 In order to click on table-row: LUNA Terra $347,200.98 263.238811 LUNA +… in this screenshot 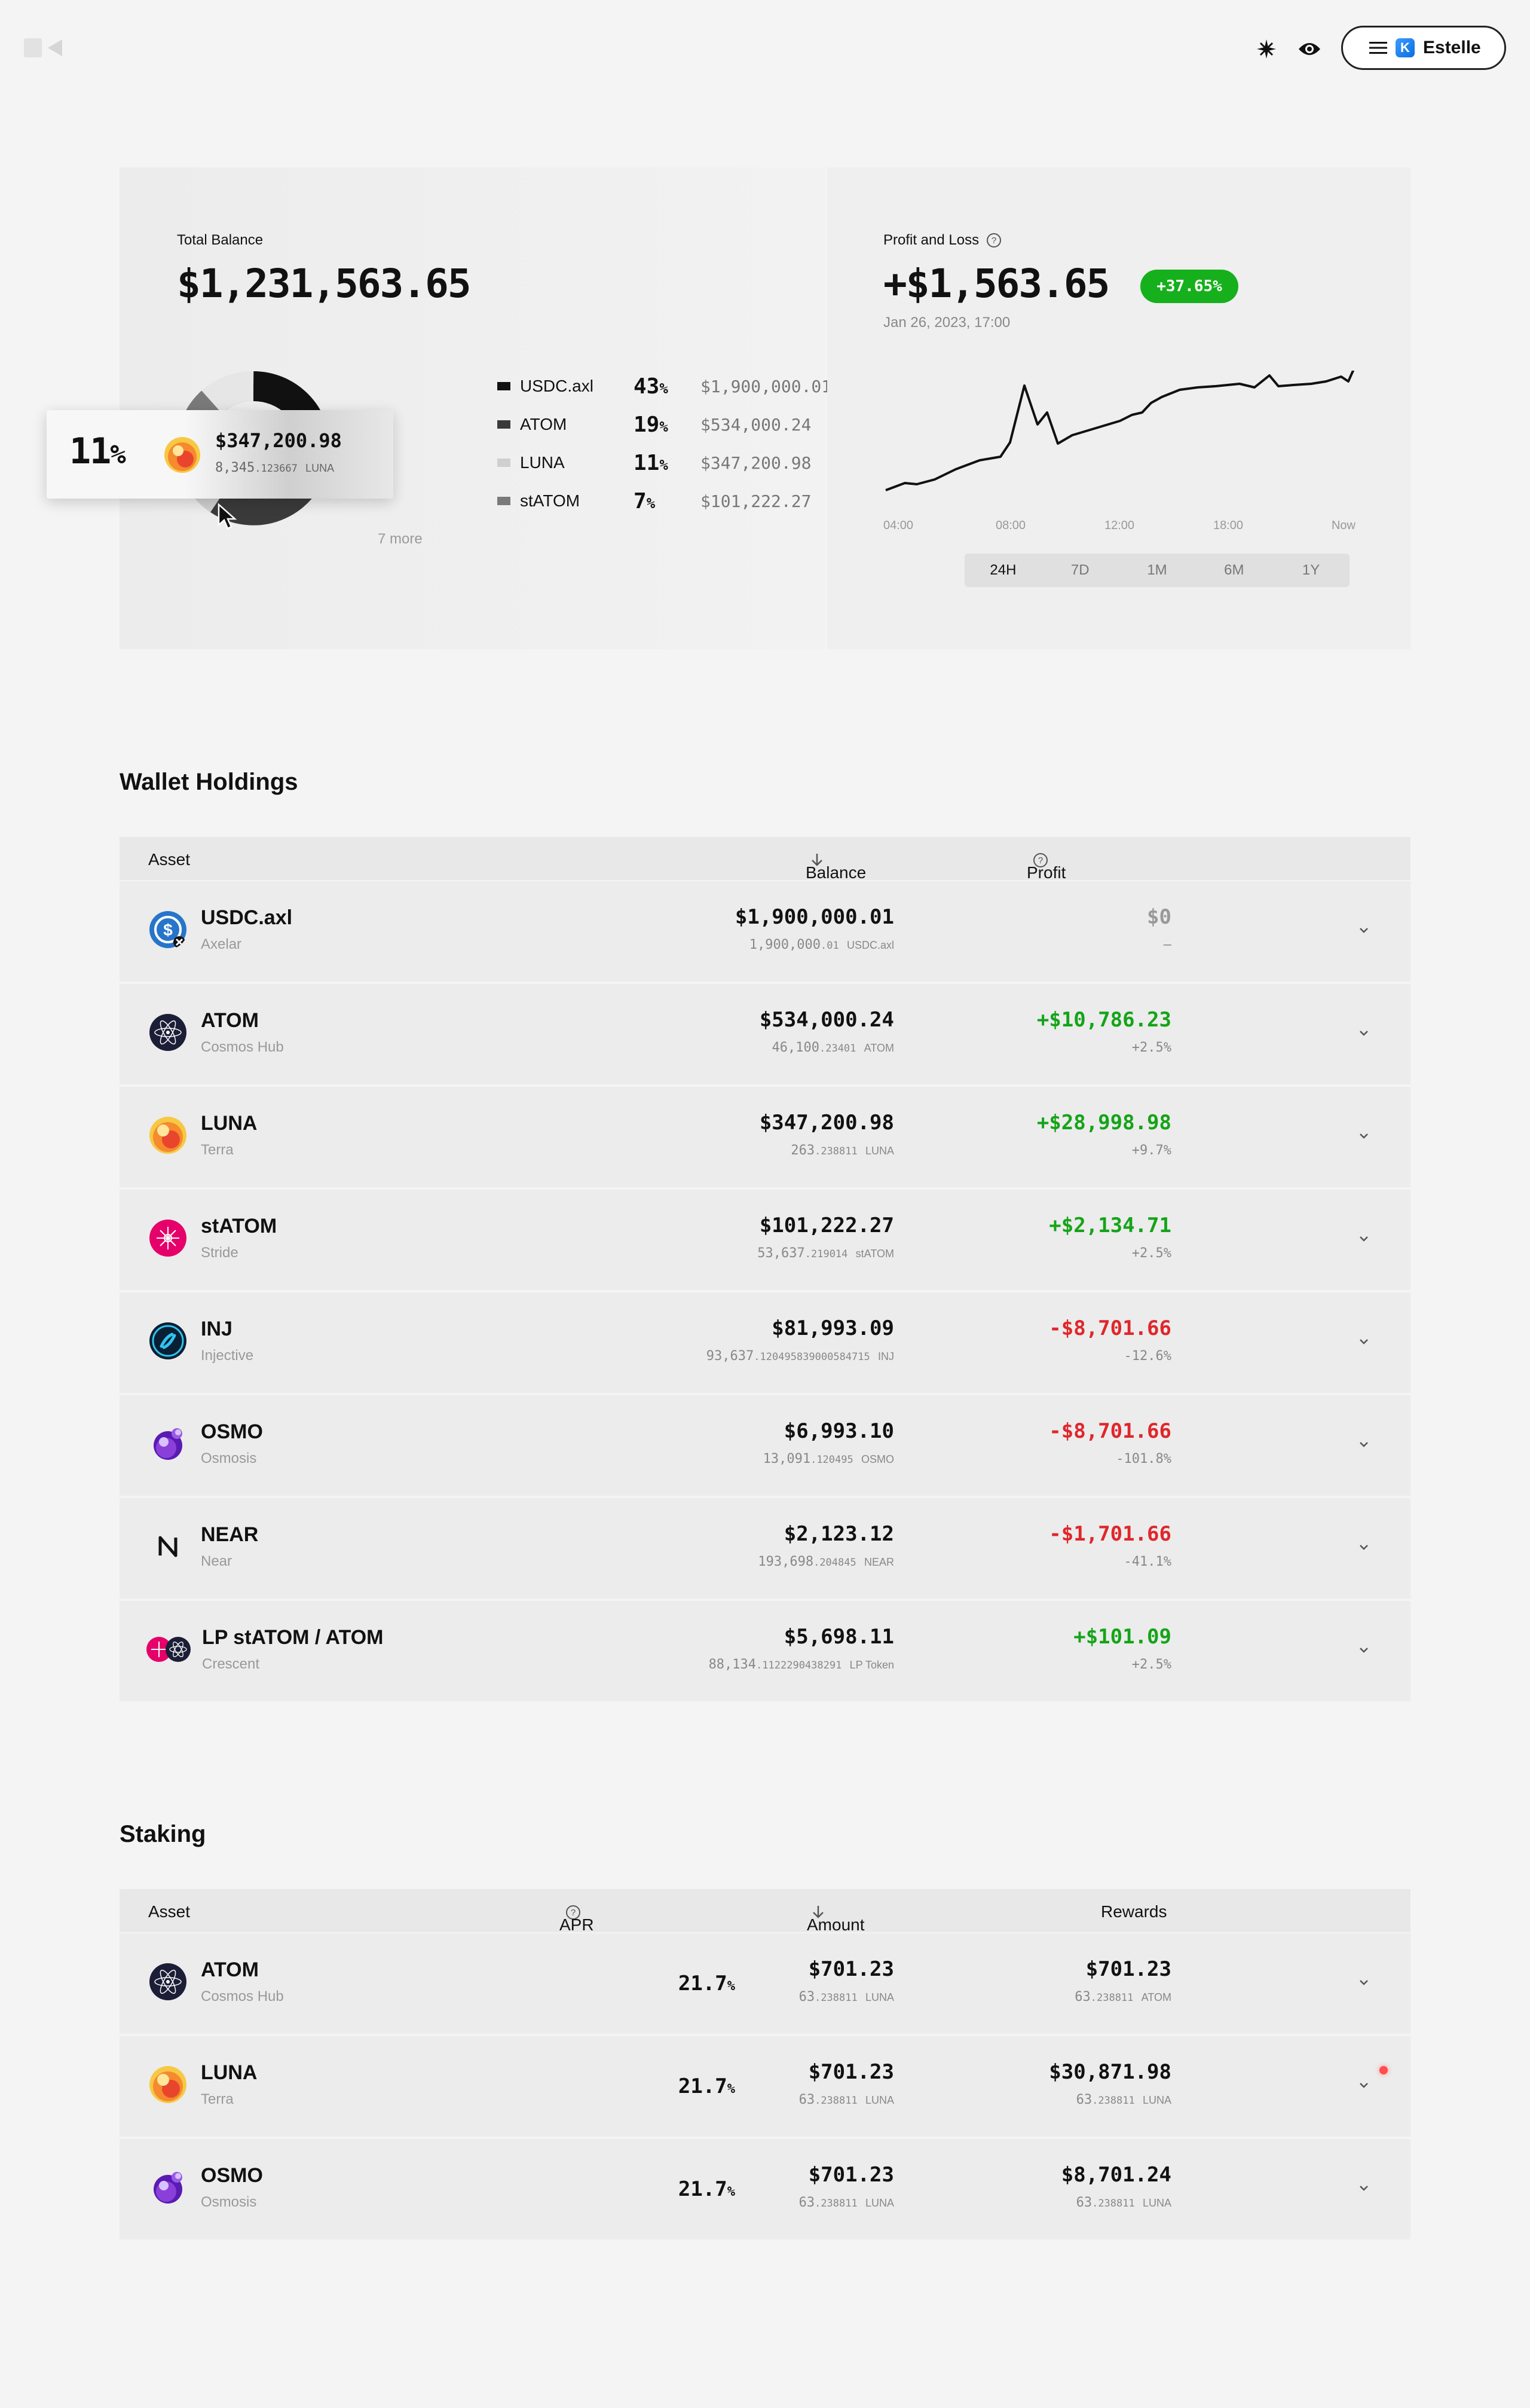, I will do `click(765, 1137)`.